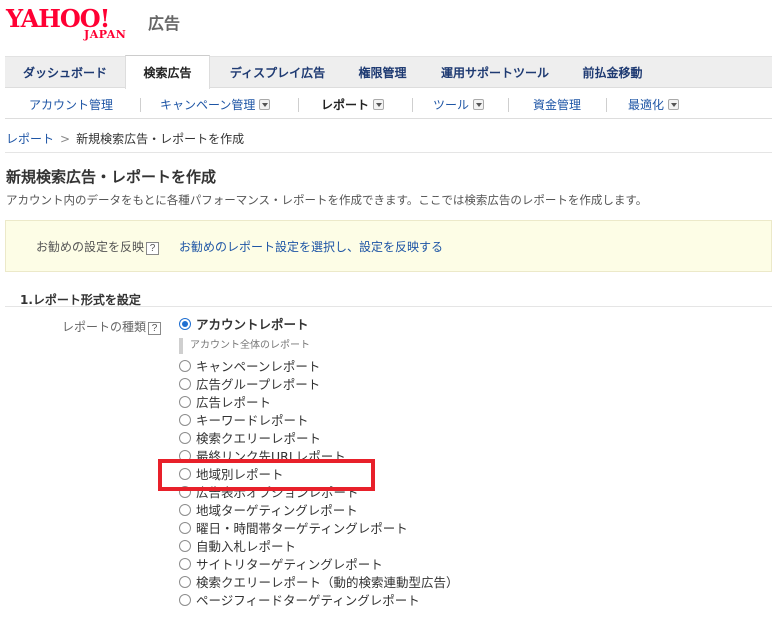 This screenshot has width=772, height=618. Describe the element at coordinates (111, 177) in the screenshot. I see `page-title: 新規検索広告・レポートを作成` at that location.